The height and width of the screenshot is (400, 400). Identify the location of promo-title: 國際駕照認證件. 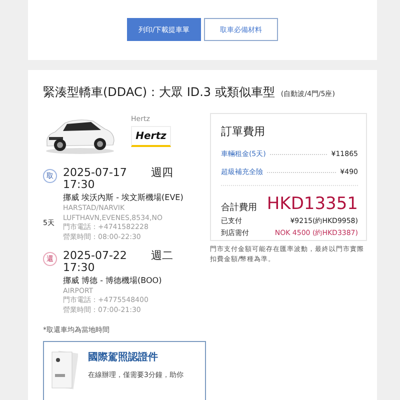
(123, 357).